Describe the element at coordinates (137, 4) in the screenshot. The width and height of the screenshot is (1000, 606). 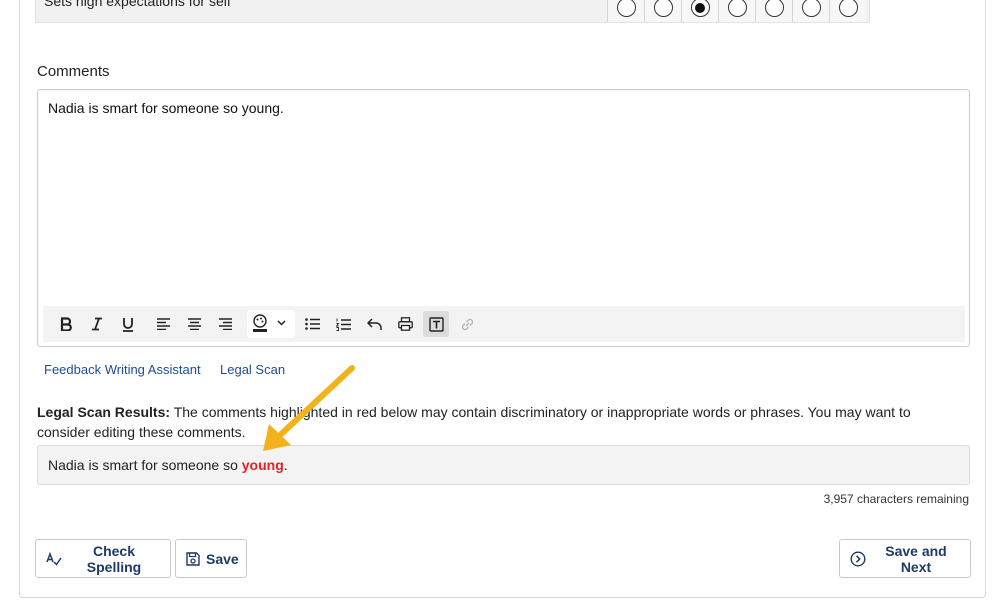
I see `rating-label: Sets high expectations for self` at that location.